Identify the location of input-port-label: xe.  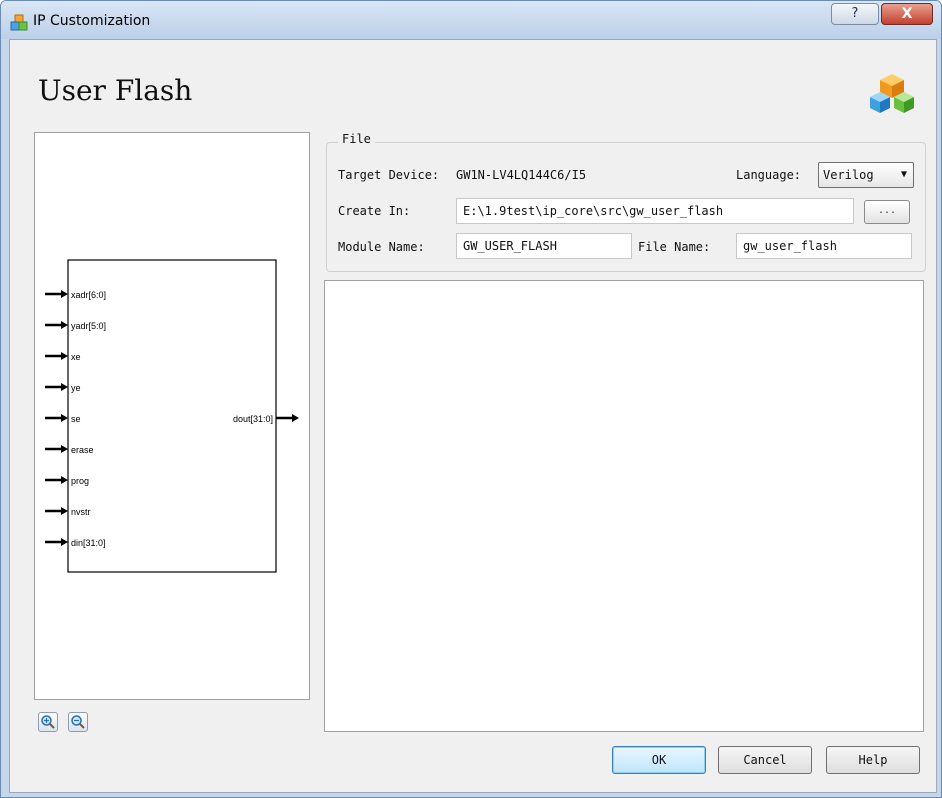
(76, 357).